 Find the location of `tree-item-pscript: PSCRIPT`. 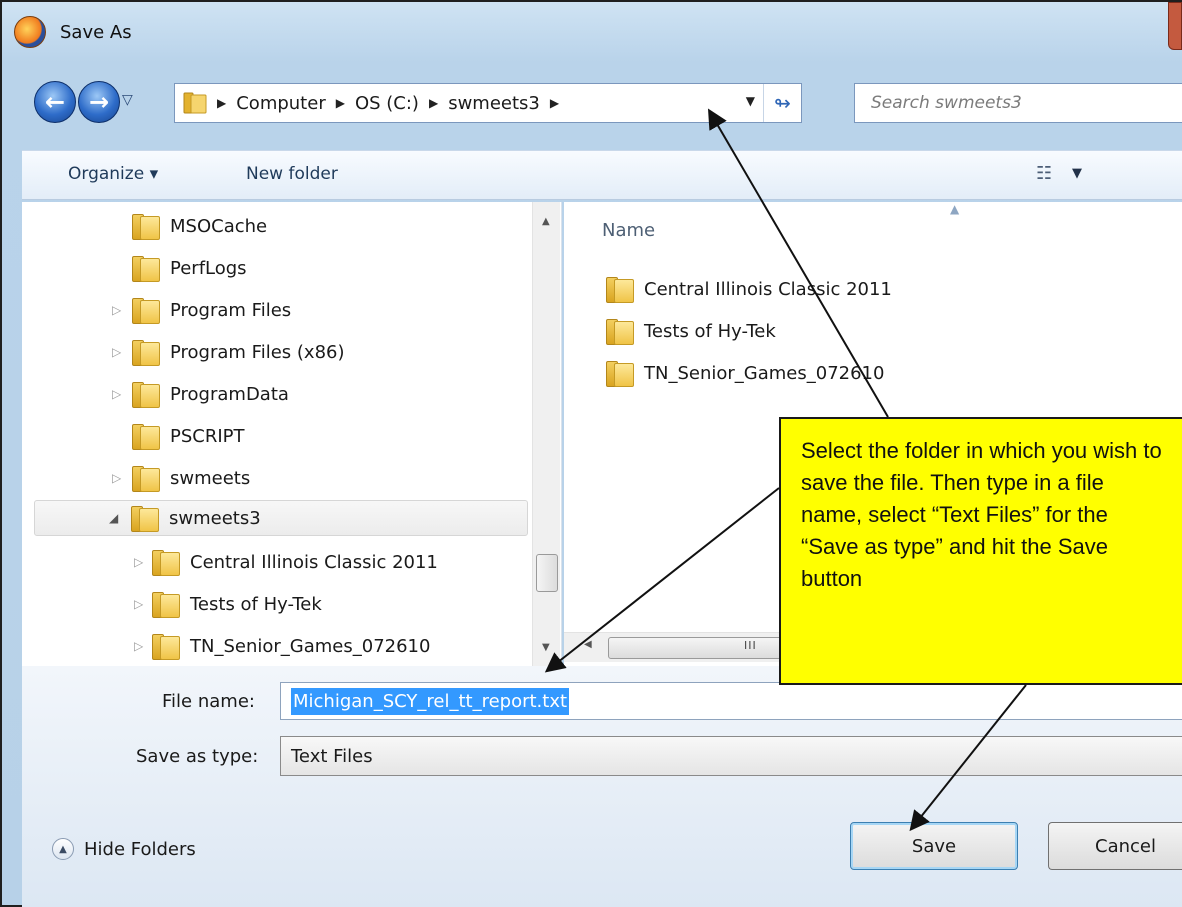

tree-item-pscript: PSCRIPT is located at coordinates (188, 436).